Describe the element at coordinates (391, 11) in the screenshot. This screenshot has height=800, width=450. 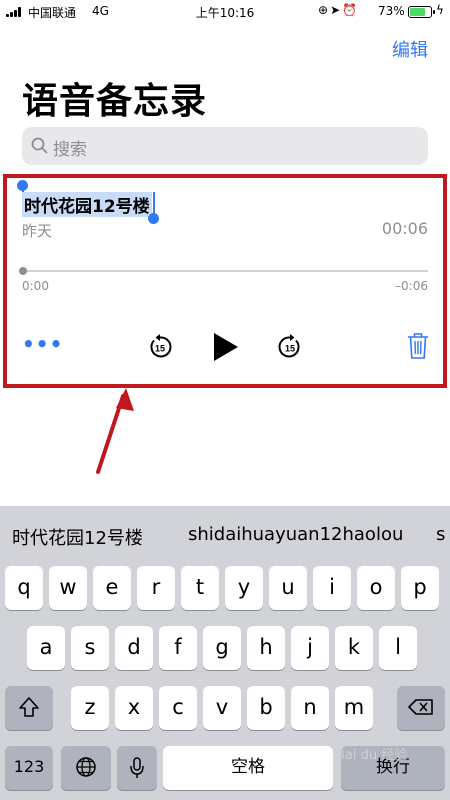
I see `battery-percent: 73%` at that location.